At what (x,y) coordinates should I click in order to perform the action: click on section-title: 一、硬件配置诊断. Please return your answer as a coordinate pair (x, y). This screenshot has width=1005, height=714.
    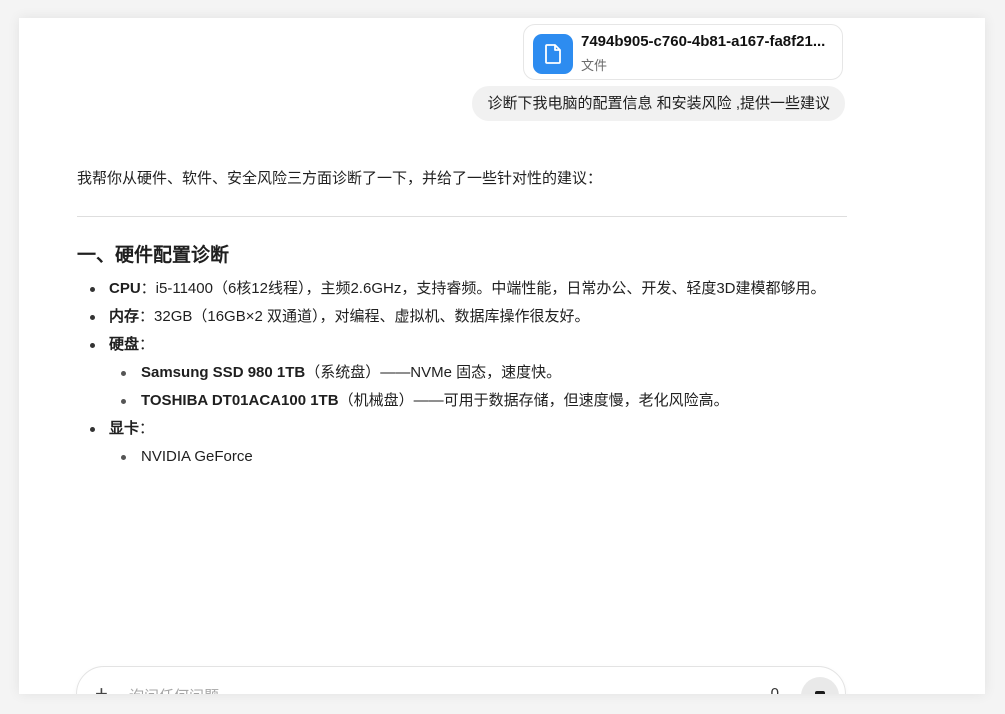
    Looking at the image, I should click on (153, 255).